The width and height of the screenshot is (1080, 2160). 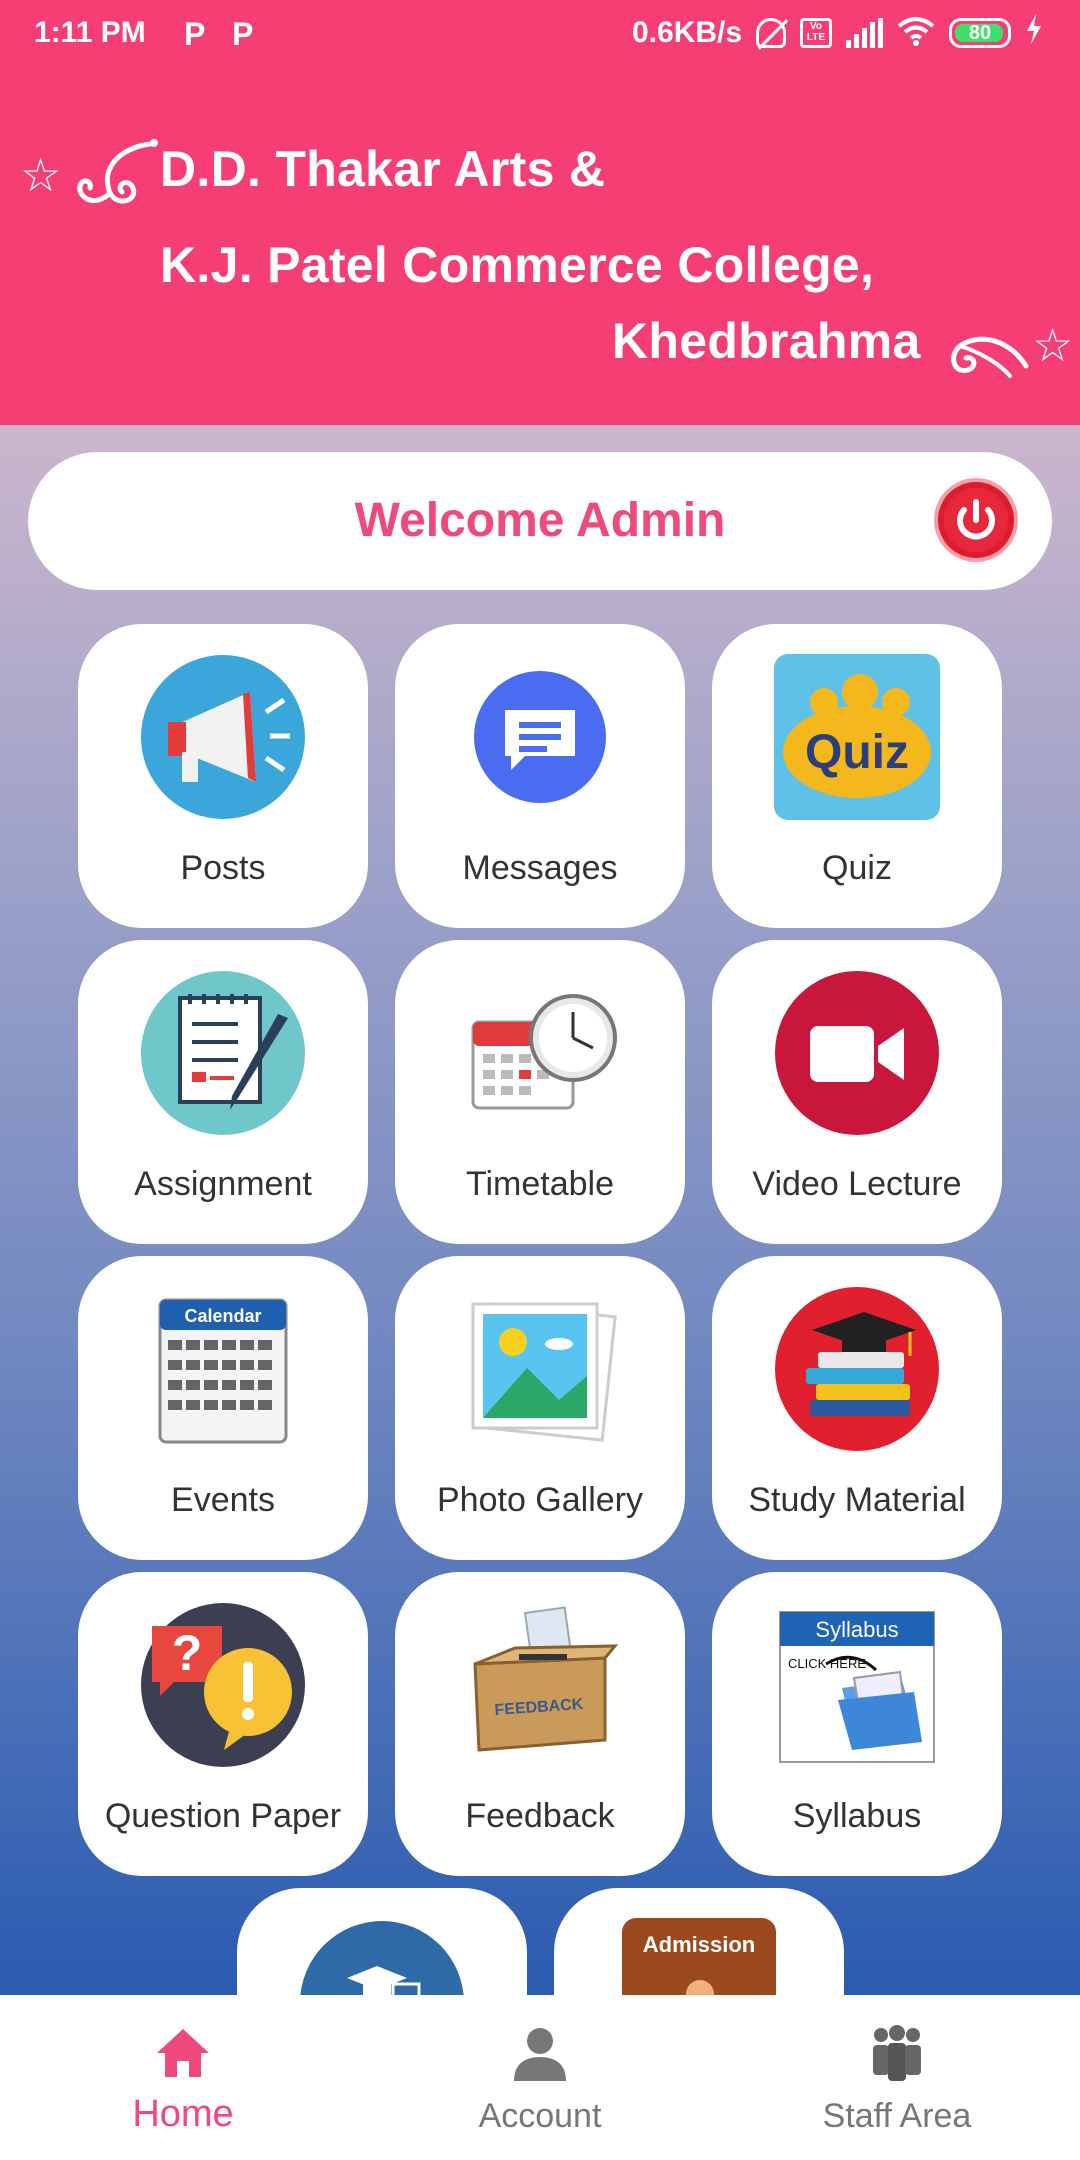 What do you see at coordinates (771, 33) in the screenshot?
I see `mute-bell-icon` at bounding box center [771, 33].